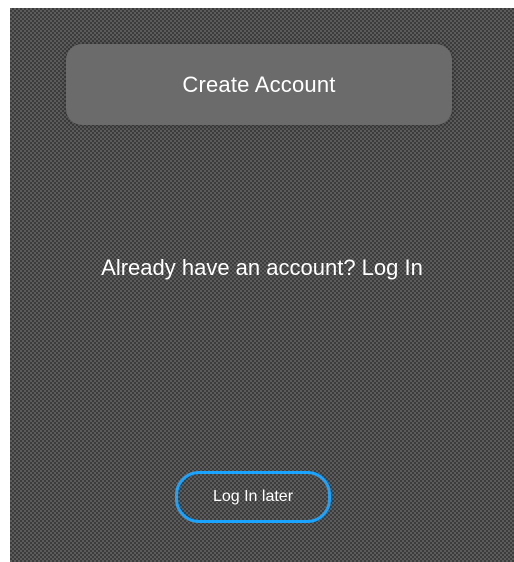  I want to click on login-link: Already have an account? Log In, so click(262, 268).